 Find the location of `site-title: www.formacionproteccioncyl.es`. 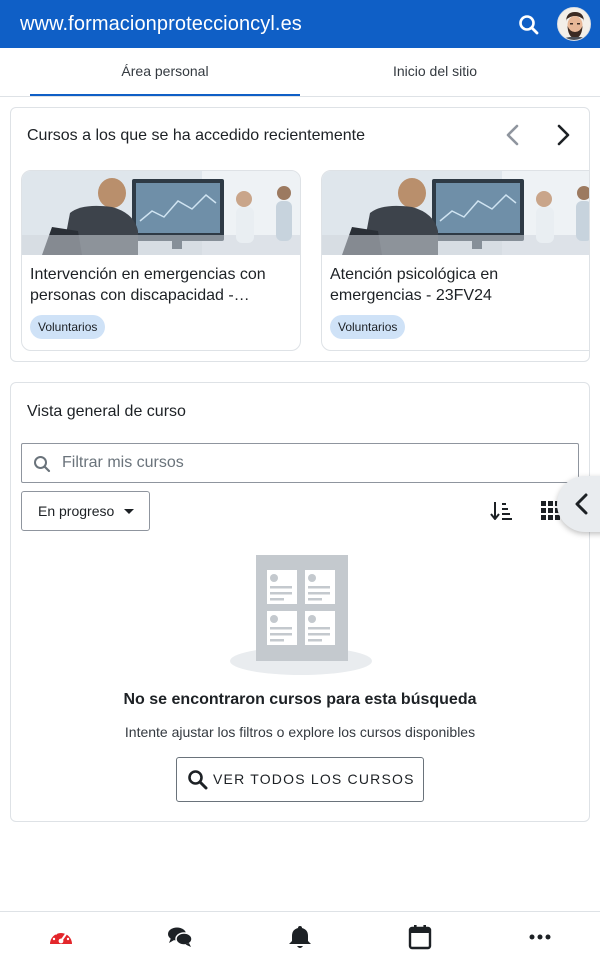

site-title: www.formacionproteccioncyl.es is located at coordinates (161, 24).